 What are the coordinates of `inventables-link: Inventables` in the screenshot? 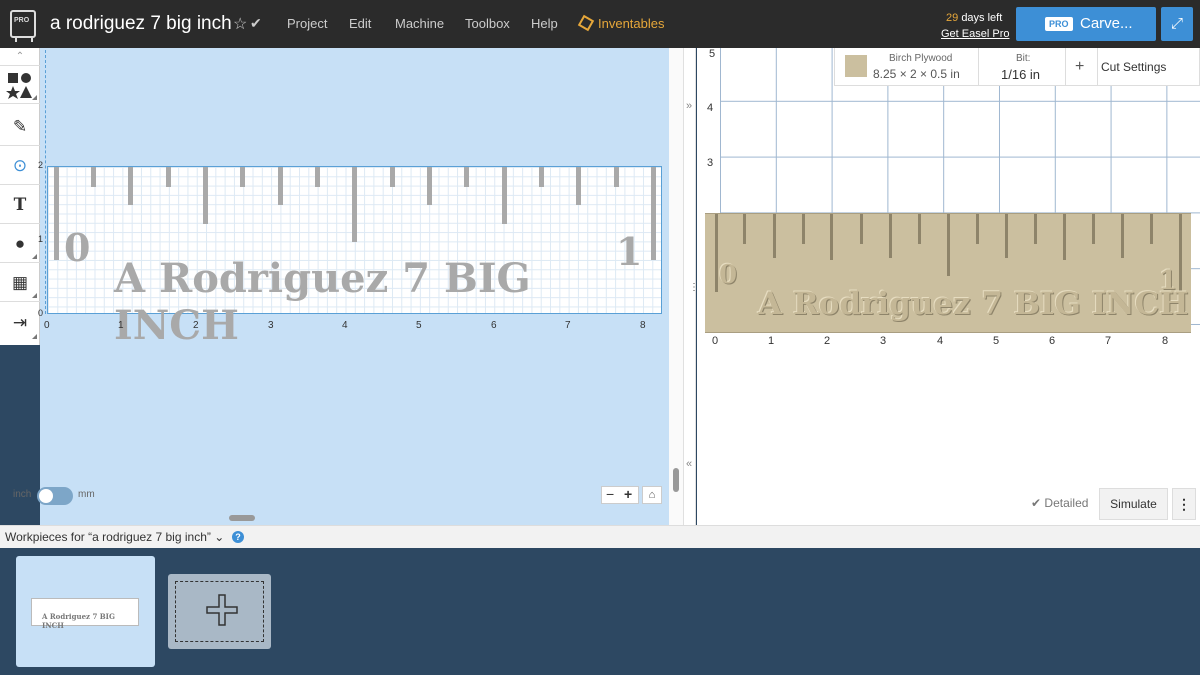 It's located at (621, 23).